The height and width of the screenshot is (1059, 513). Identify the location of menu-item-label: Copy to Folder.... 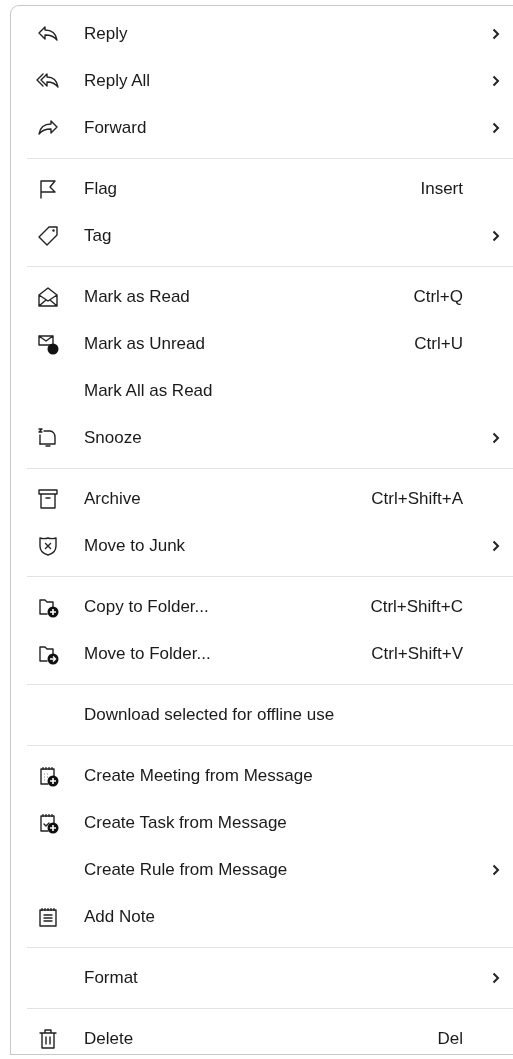
(147, 606).